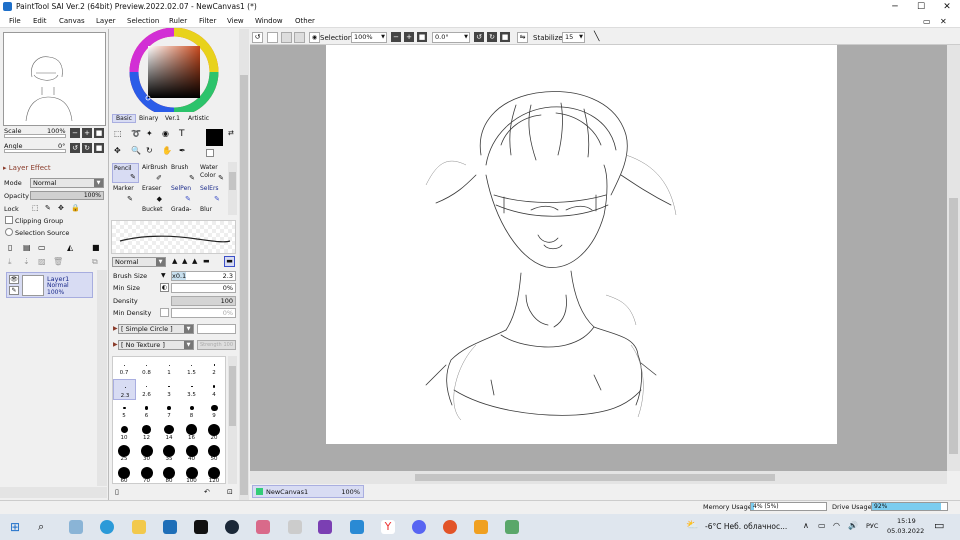 The height and width of the screenshot is (540, 960). I want to click on opacity-slider: 100%, so click(67, 195).